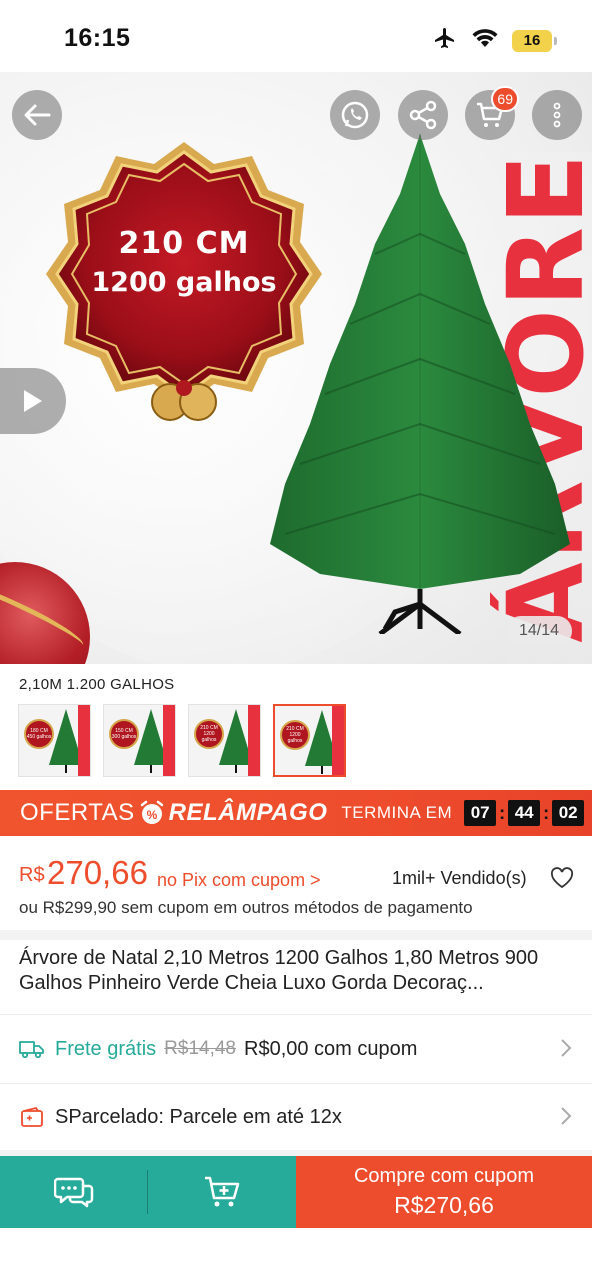 Image resolution: width=592 pixels, height=1280 pixels. I want to click on installments-row: SParcelado: Parcele em até 12x, so click(296, 1117).